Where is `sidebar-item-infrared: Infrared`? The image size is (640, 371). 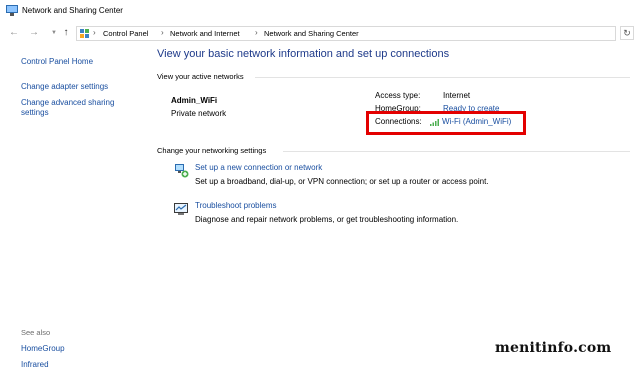 sidebar-item-infrared: Infrared is located at coordinates (35, 365).